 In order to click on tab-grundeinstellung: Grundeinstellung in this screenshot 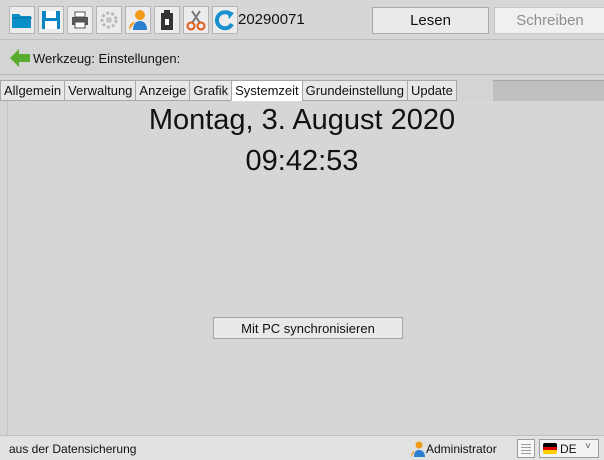, I will do `click(354, 90)`.